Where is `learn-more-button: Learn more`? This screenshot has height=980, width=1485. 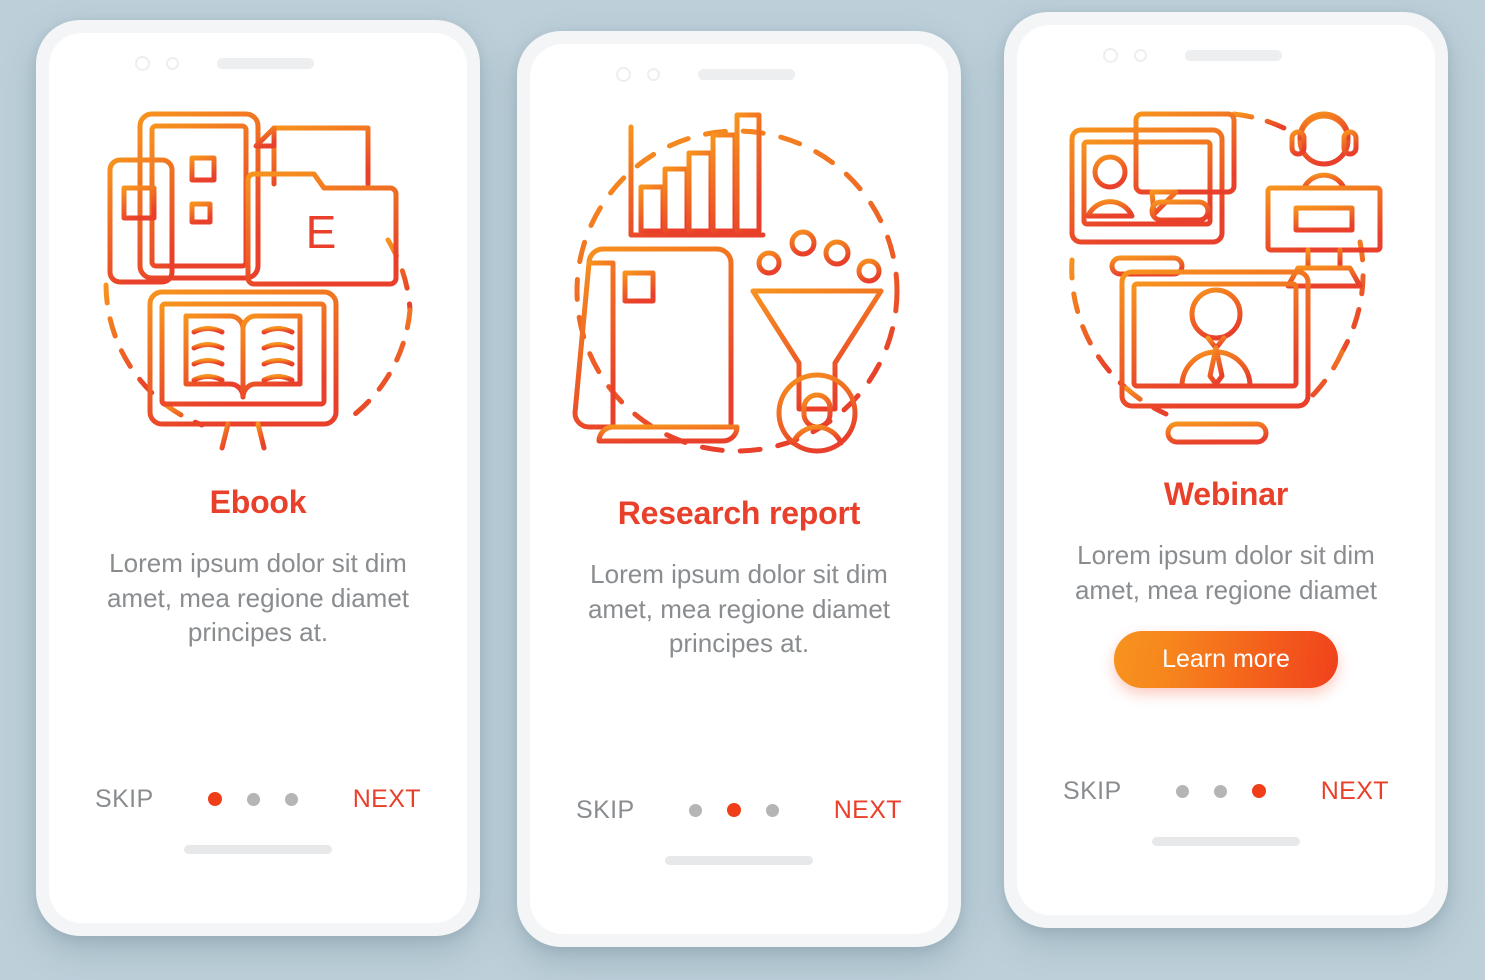 learn-more-button: Learn more is located at coordinates (1226, 660).